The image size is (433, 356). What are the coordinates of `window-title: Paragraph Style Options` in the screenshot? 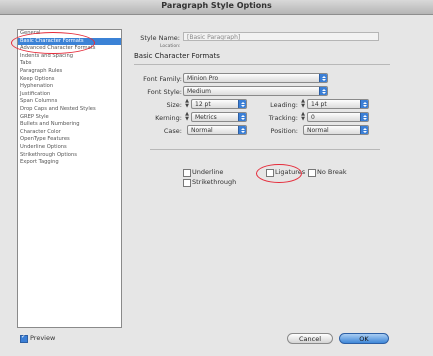 It's located at (216, 5).